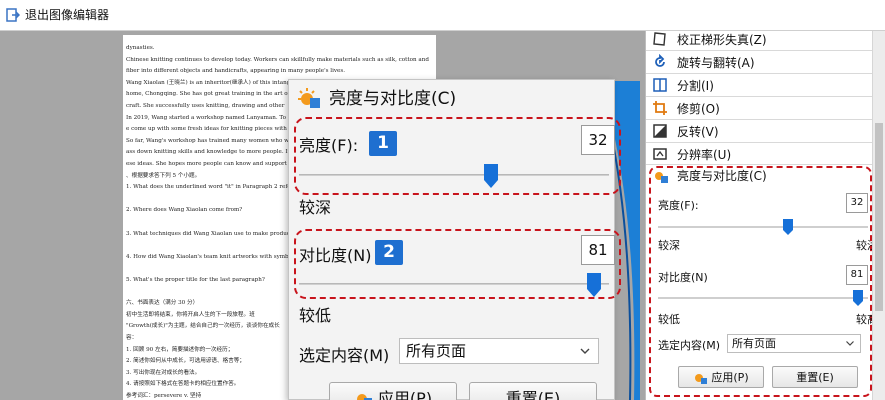  I want to click on menu-skew-correction: 校正梯形失真(Z), so click(709, 39).